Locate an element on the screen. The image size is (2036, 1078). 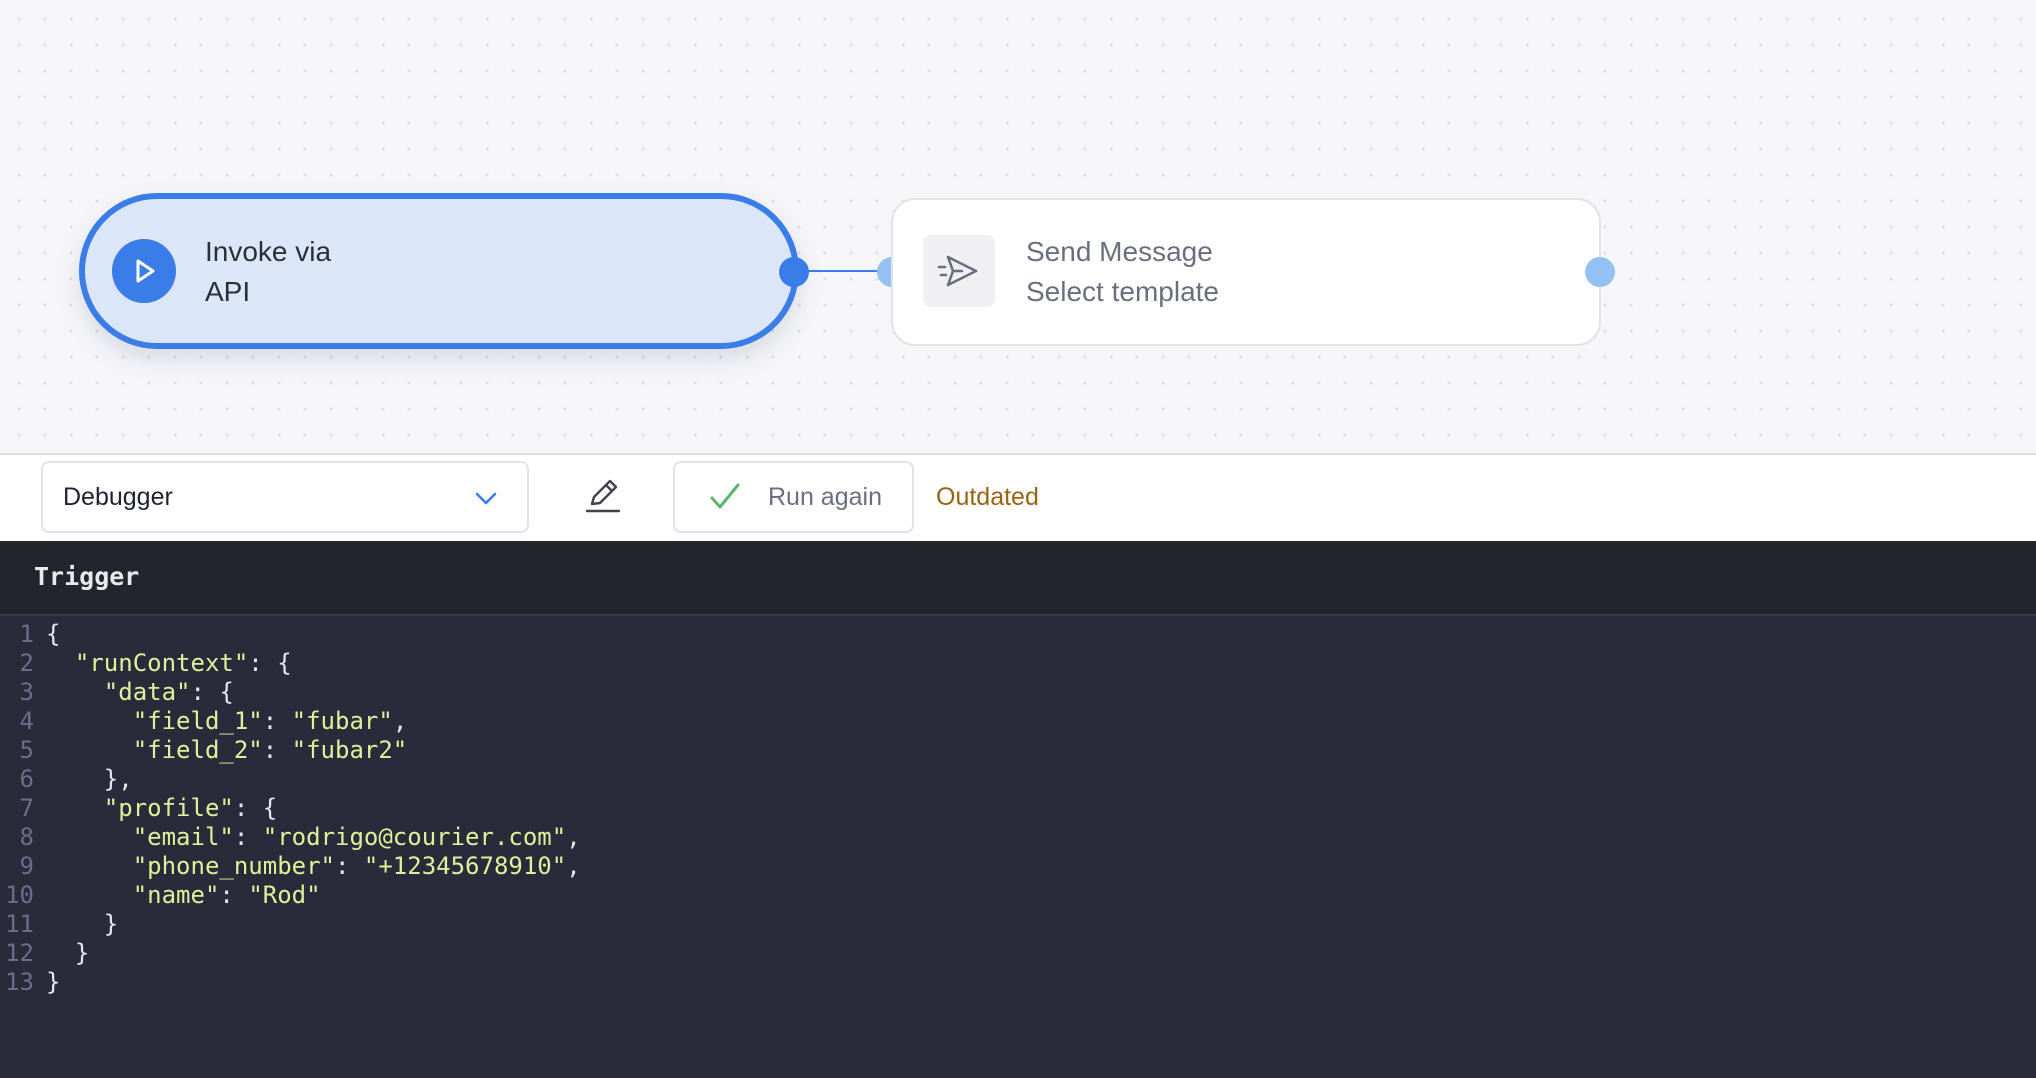
line-number: 9 is located at coordinates (26, 866).